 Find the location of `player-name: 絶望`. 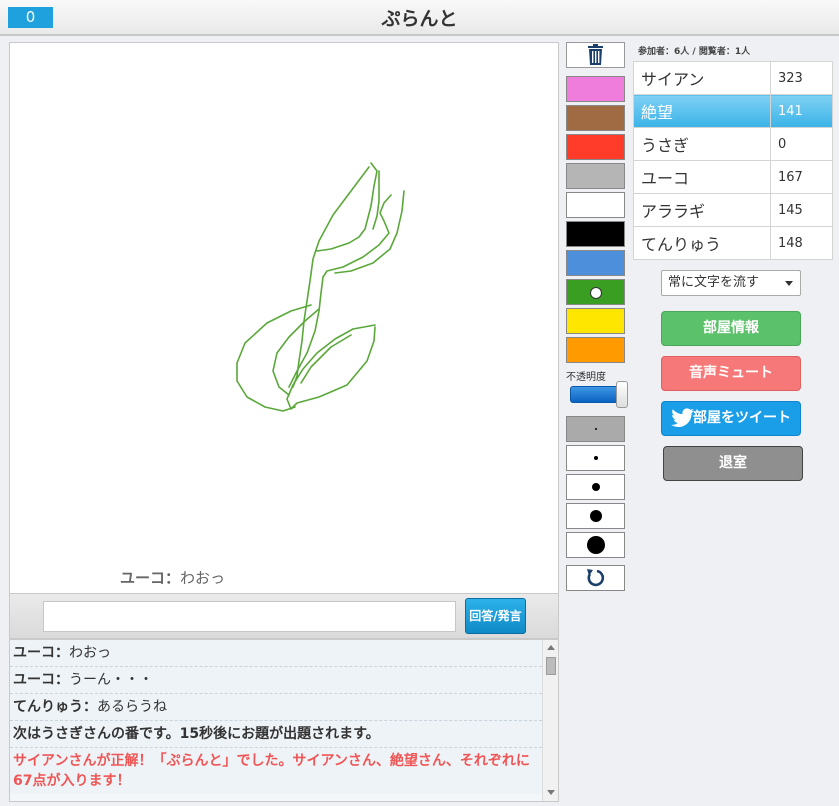

player-name: 絶望 is located at coordinates (702, 111).